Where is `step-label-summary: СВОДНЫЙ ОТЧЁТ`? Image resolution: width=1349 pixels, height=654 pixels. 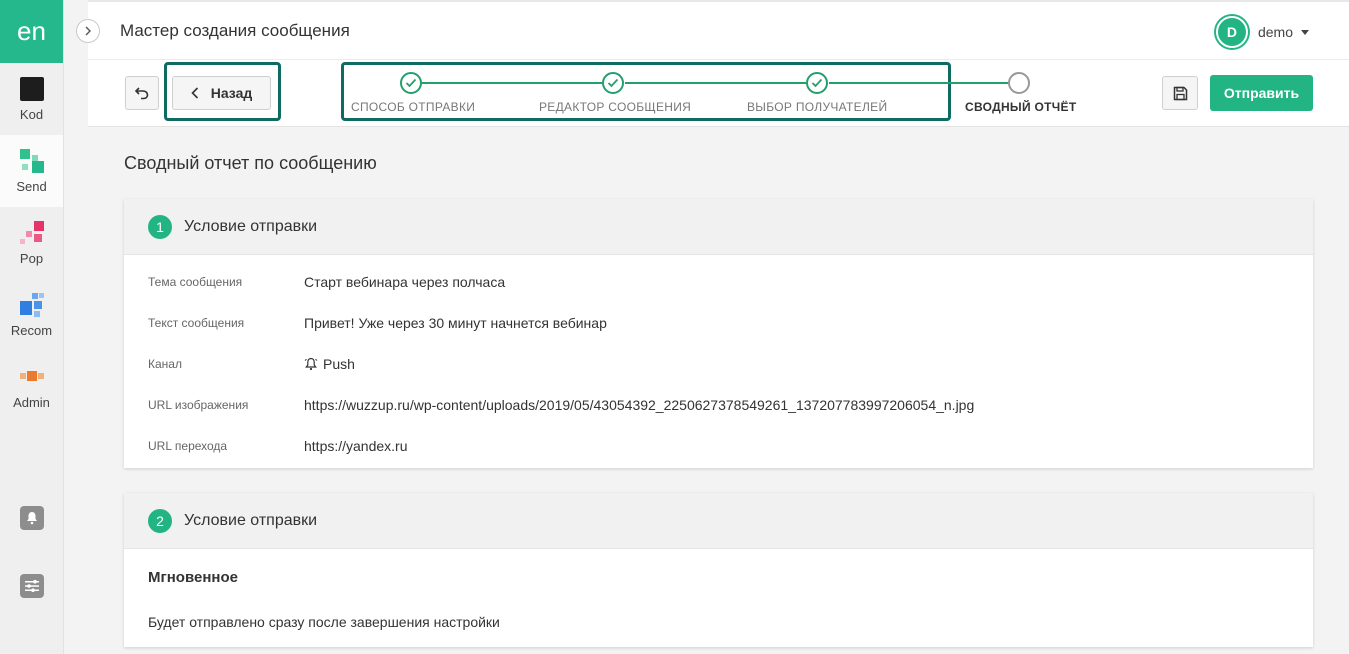 step-label-summary: СВОДНЫЙ ОТЧЁТ is located at coordinates (1021, 107).